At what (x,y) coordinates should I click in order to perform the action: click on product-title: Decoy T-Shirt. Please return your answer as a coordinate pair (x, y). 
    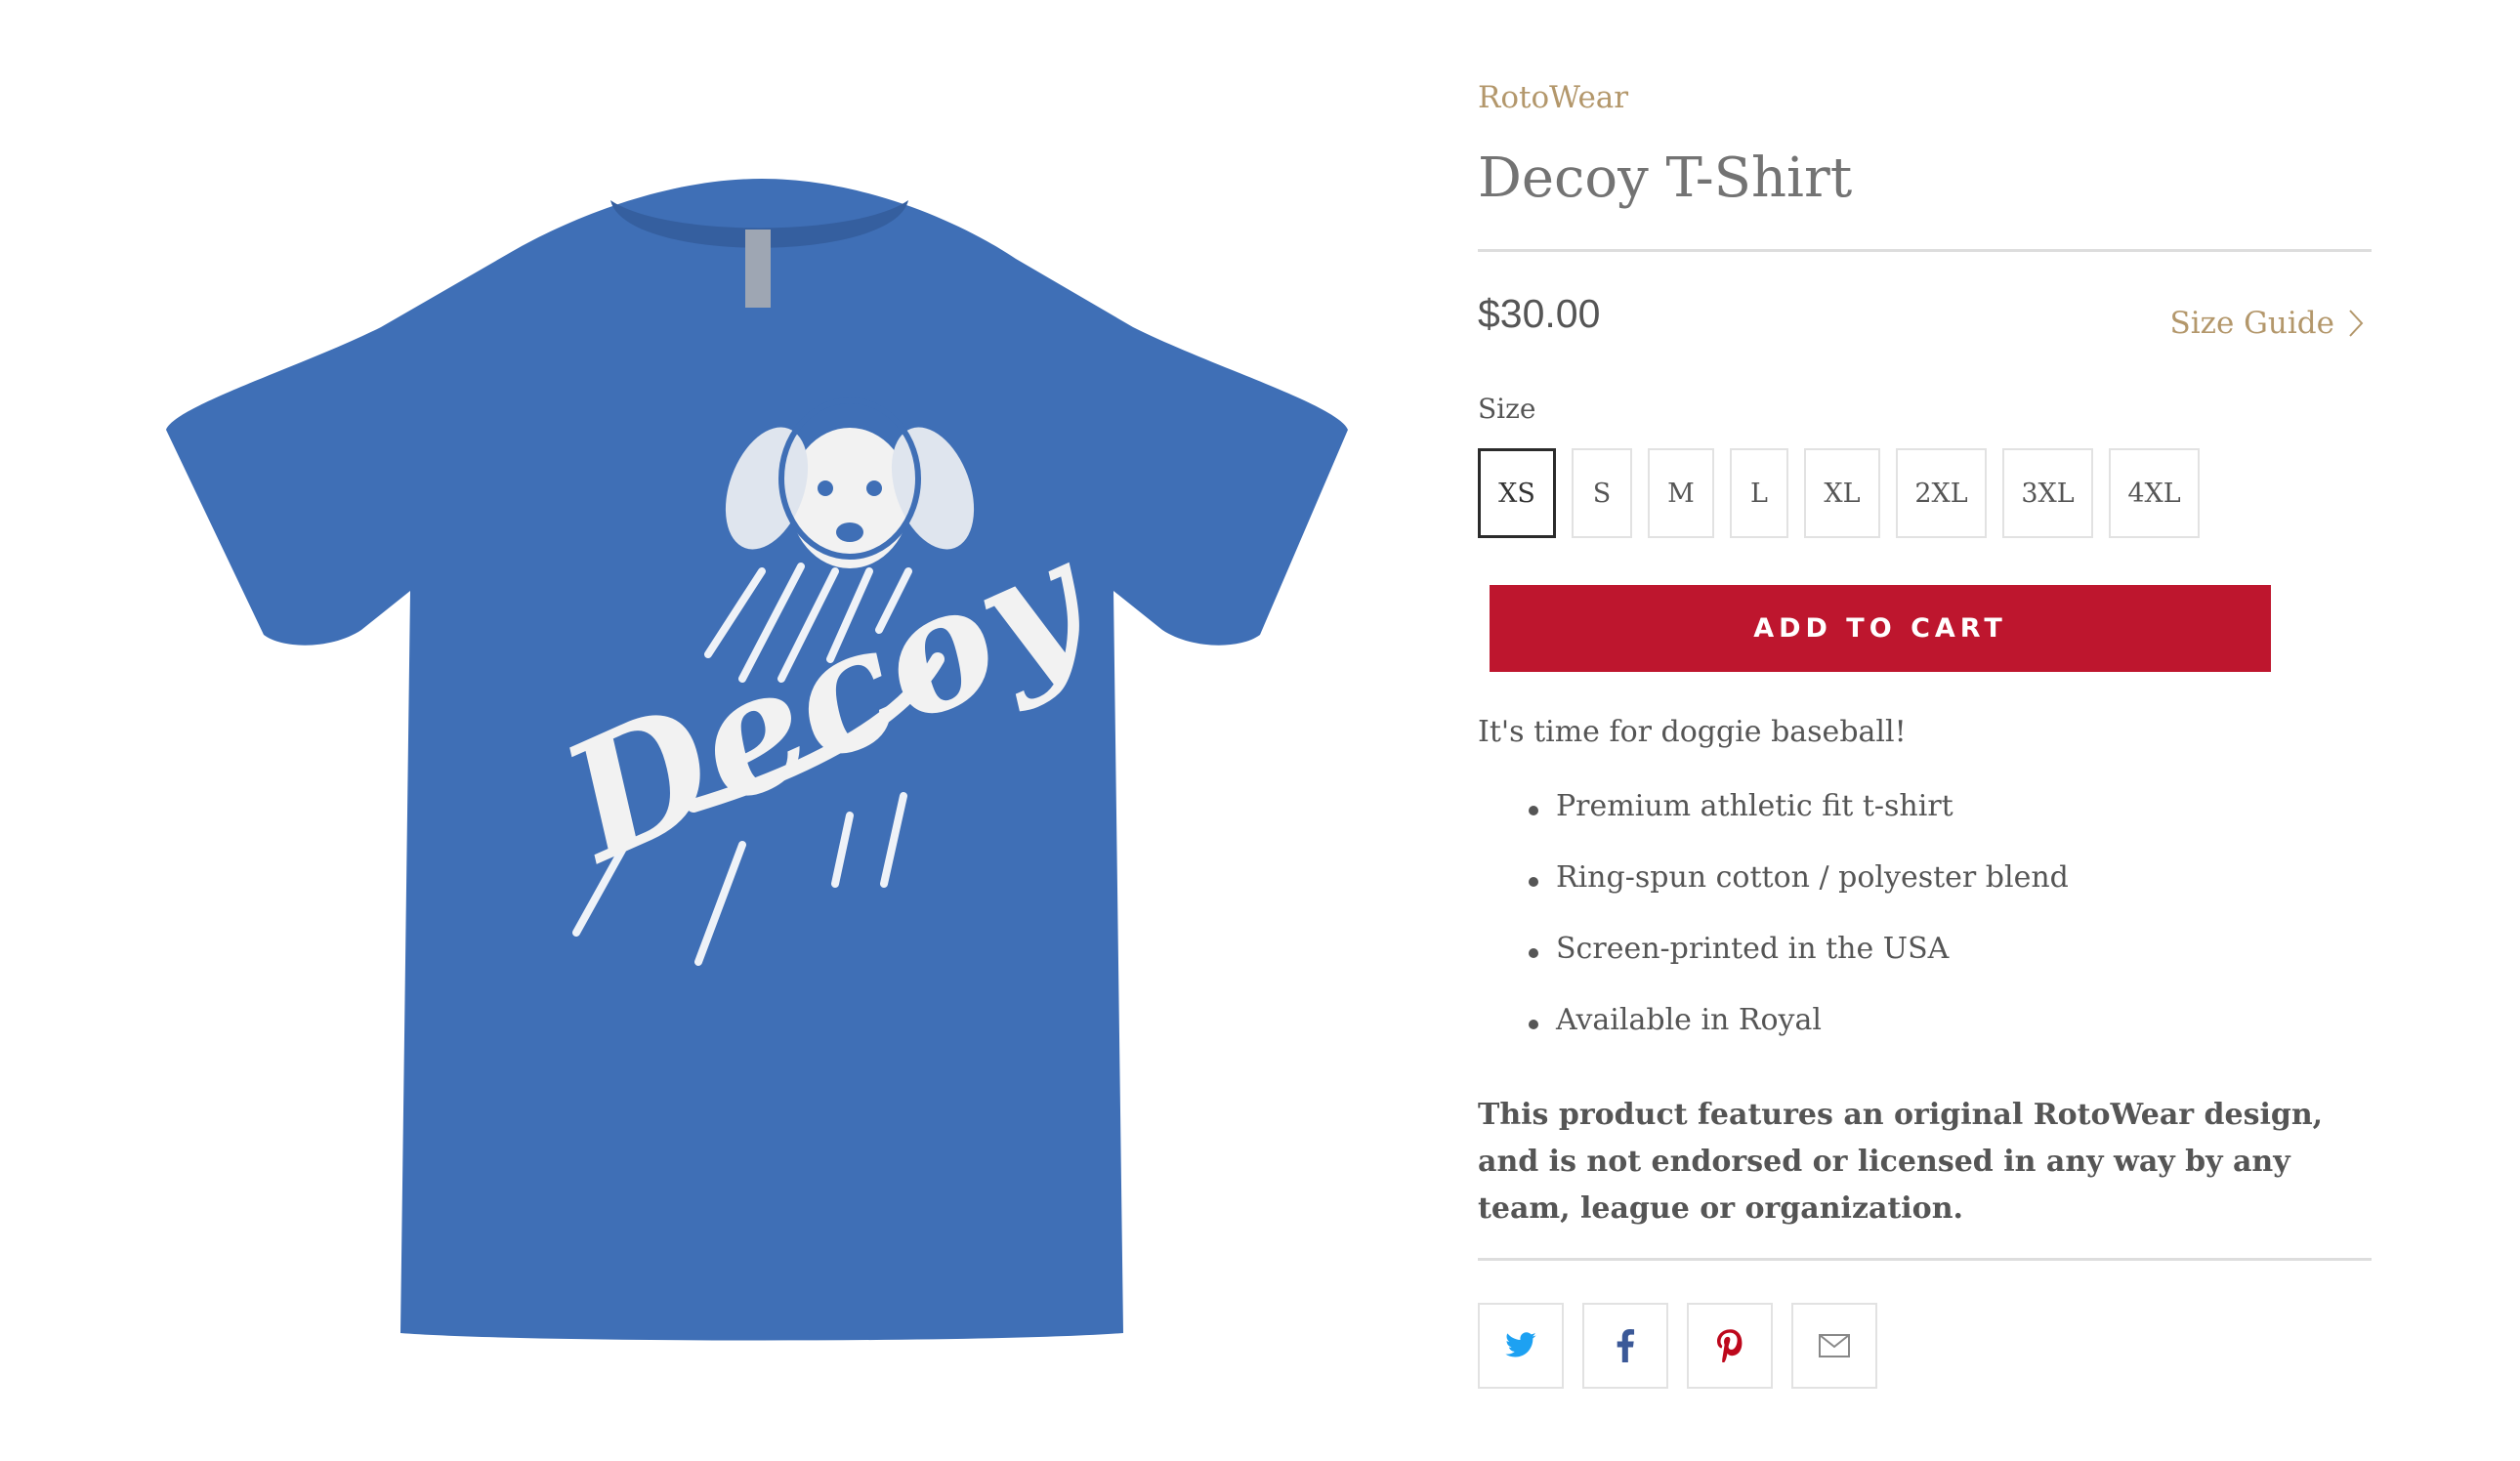
    Looking at the image, I should click on (1665, 178).